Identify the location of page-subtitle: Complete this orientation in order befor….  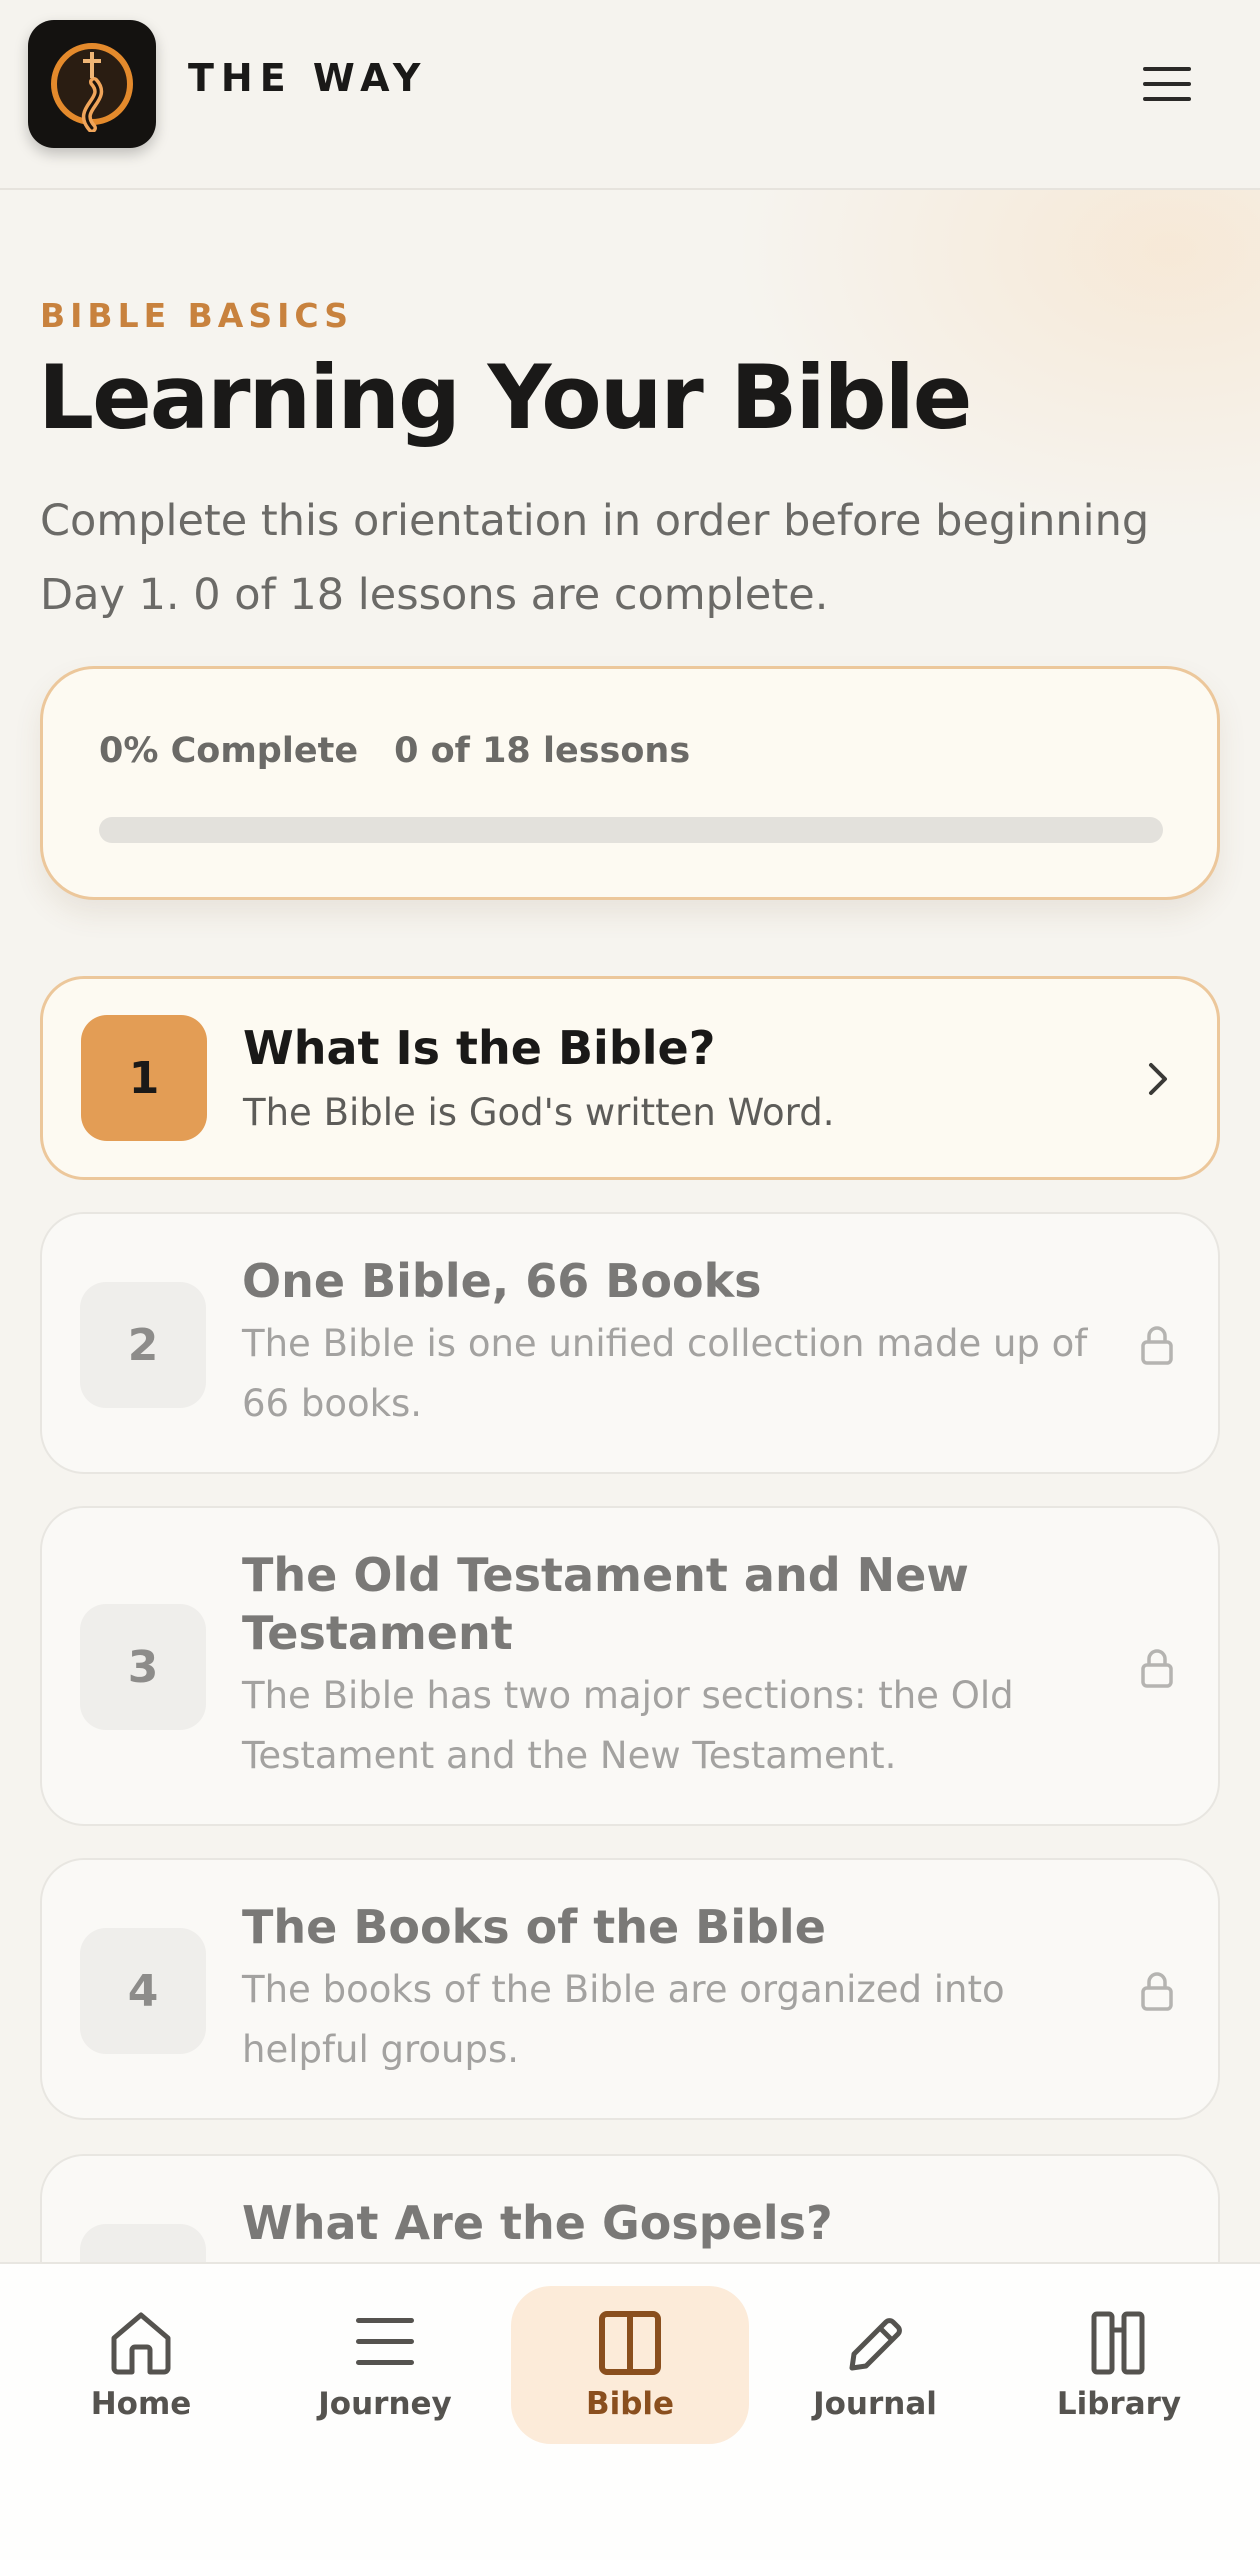
(595, 558).